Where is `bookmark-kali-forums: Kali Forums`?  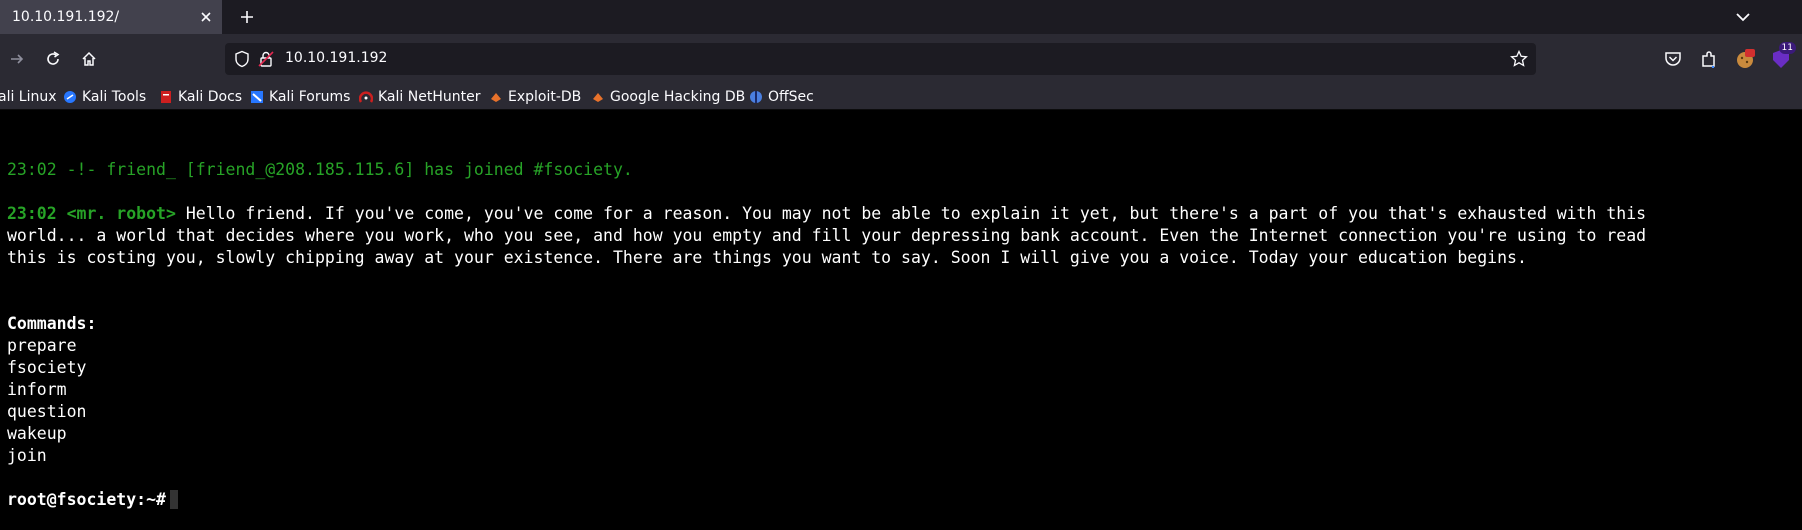 bookmark-kali-forums: Kali Forums is located at coordinates (300, 97).